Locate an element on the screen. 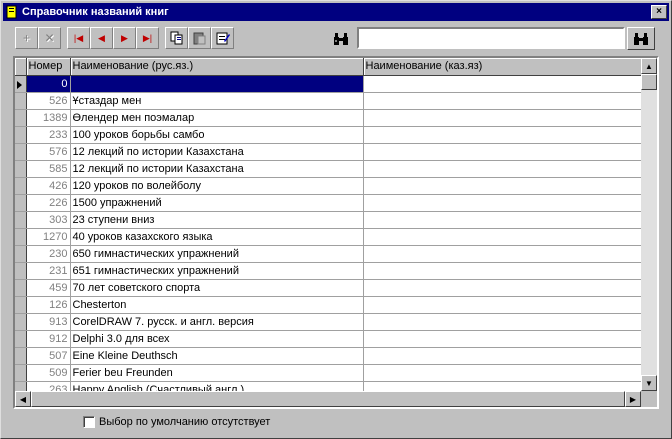  table-row: 1389 Өлендер мен поэмалар is located at coordinates (328, 118).